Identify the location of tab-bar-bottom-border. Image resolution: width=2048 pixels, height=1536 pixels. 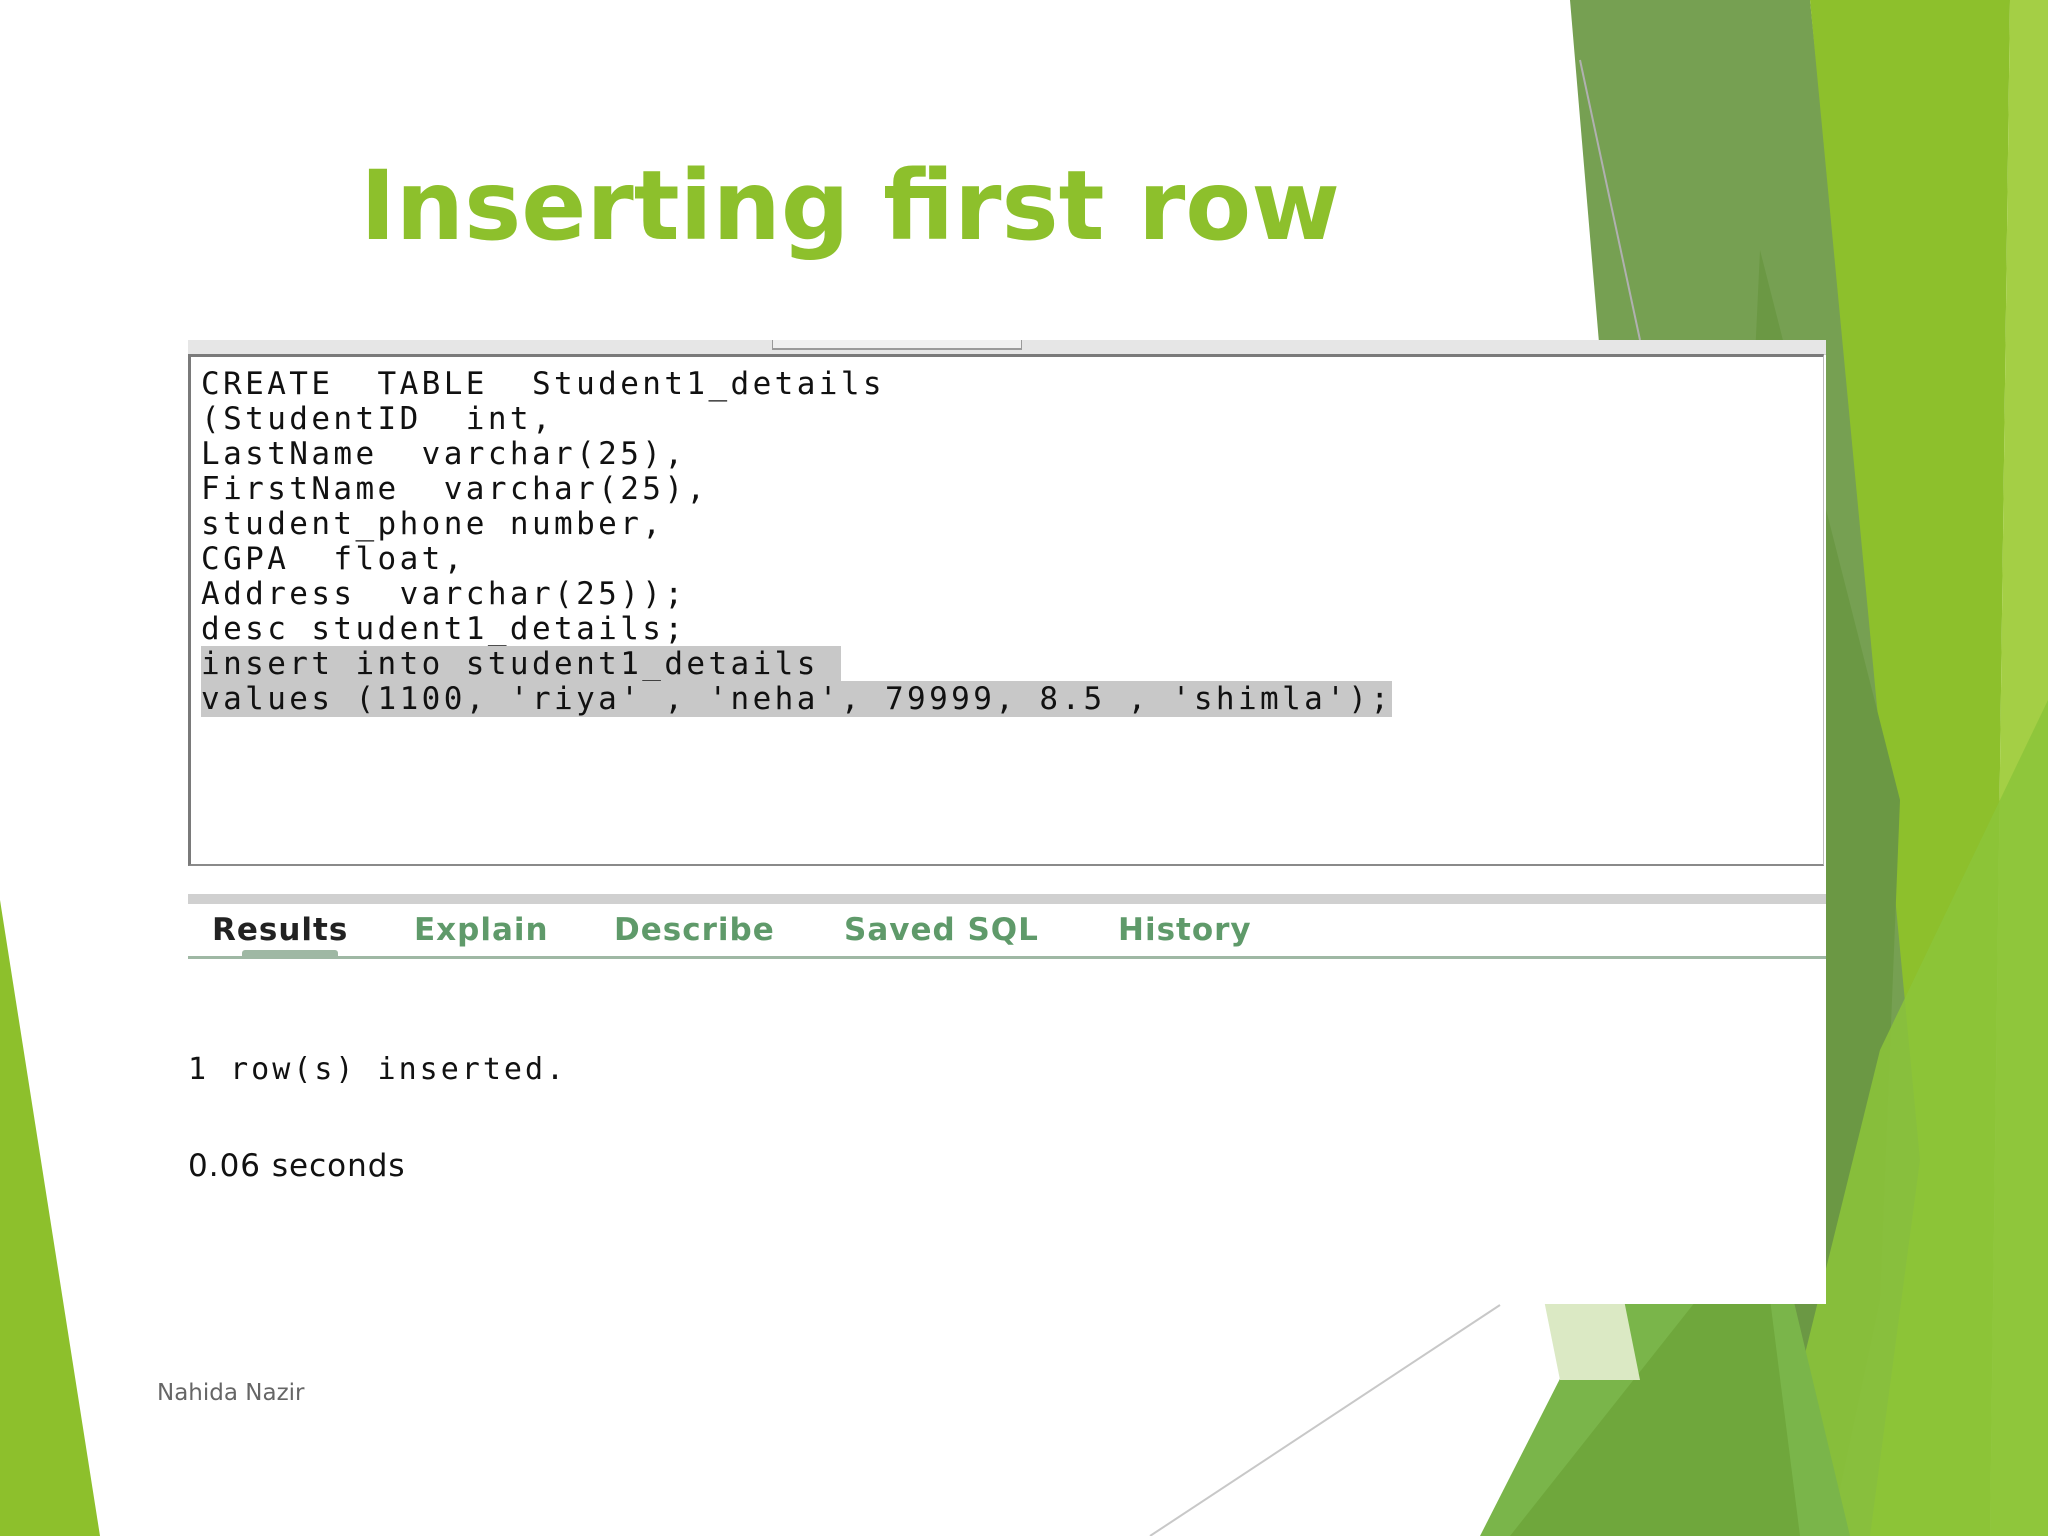
(1007, 957).